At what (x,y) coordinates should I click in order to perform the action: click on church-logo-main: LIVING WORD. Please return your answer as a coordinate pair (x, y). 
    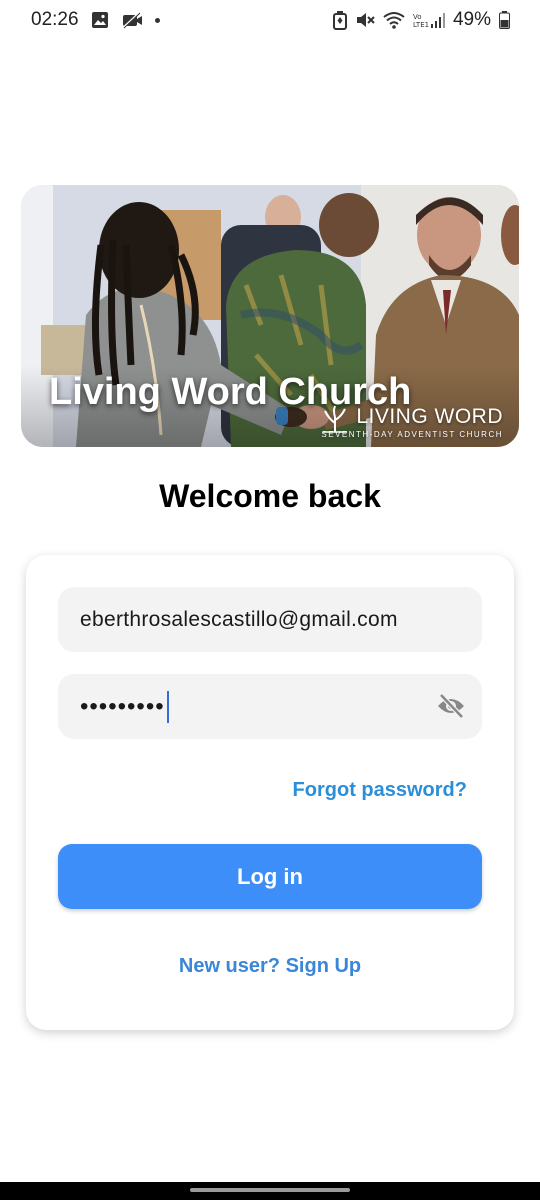
    Looking at the image, I should click on (412, 419).